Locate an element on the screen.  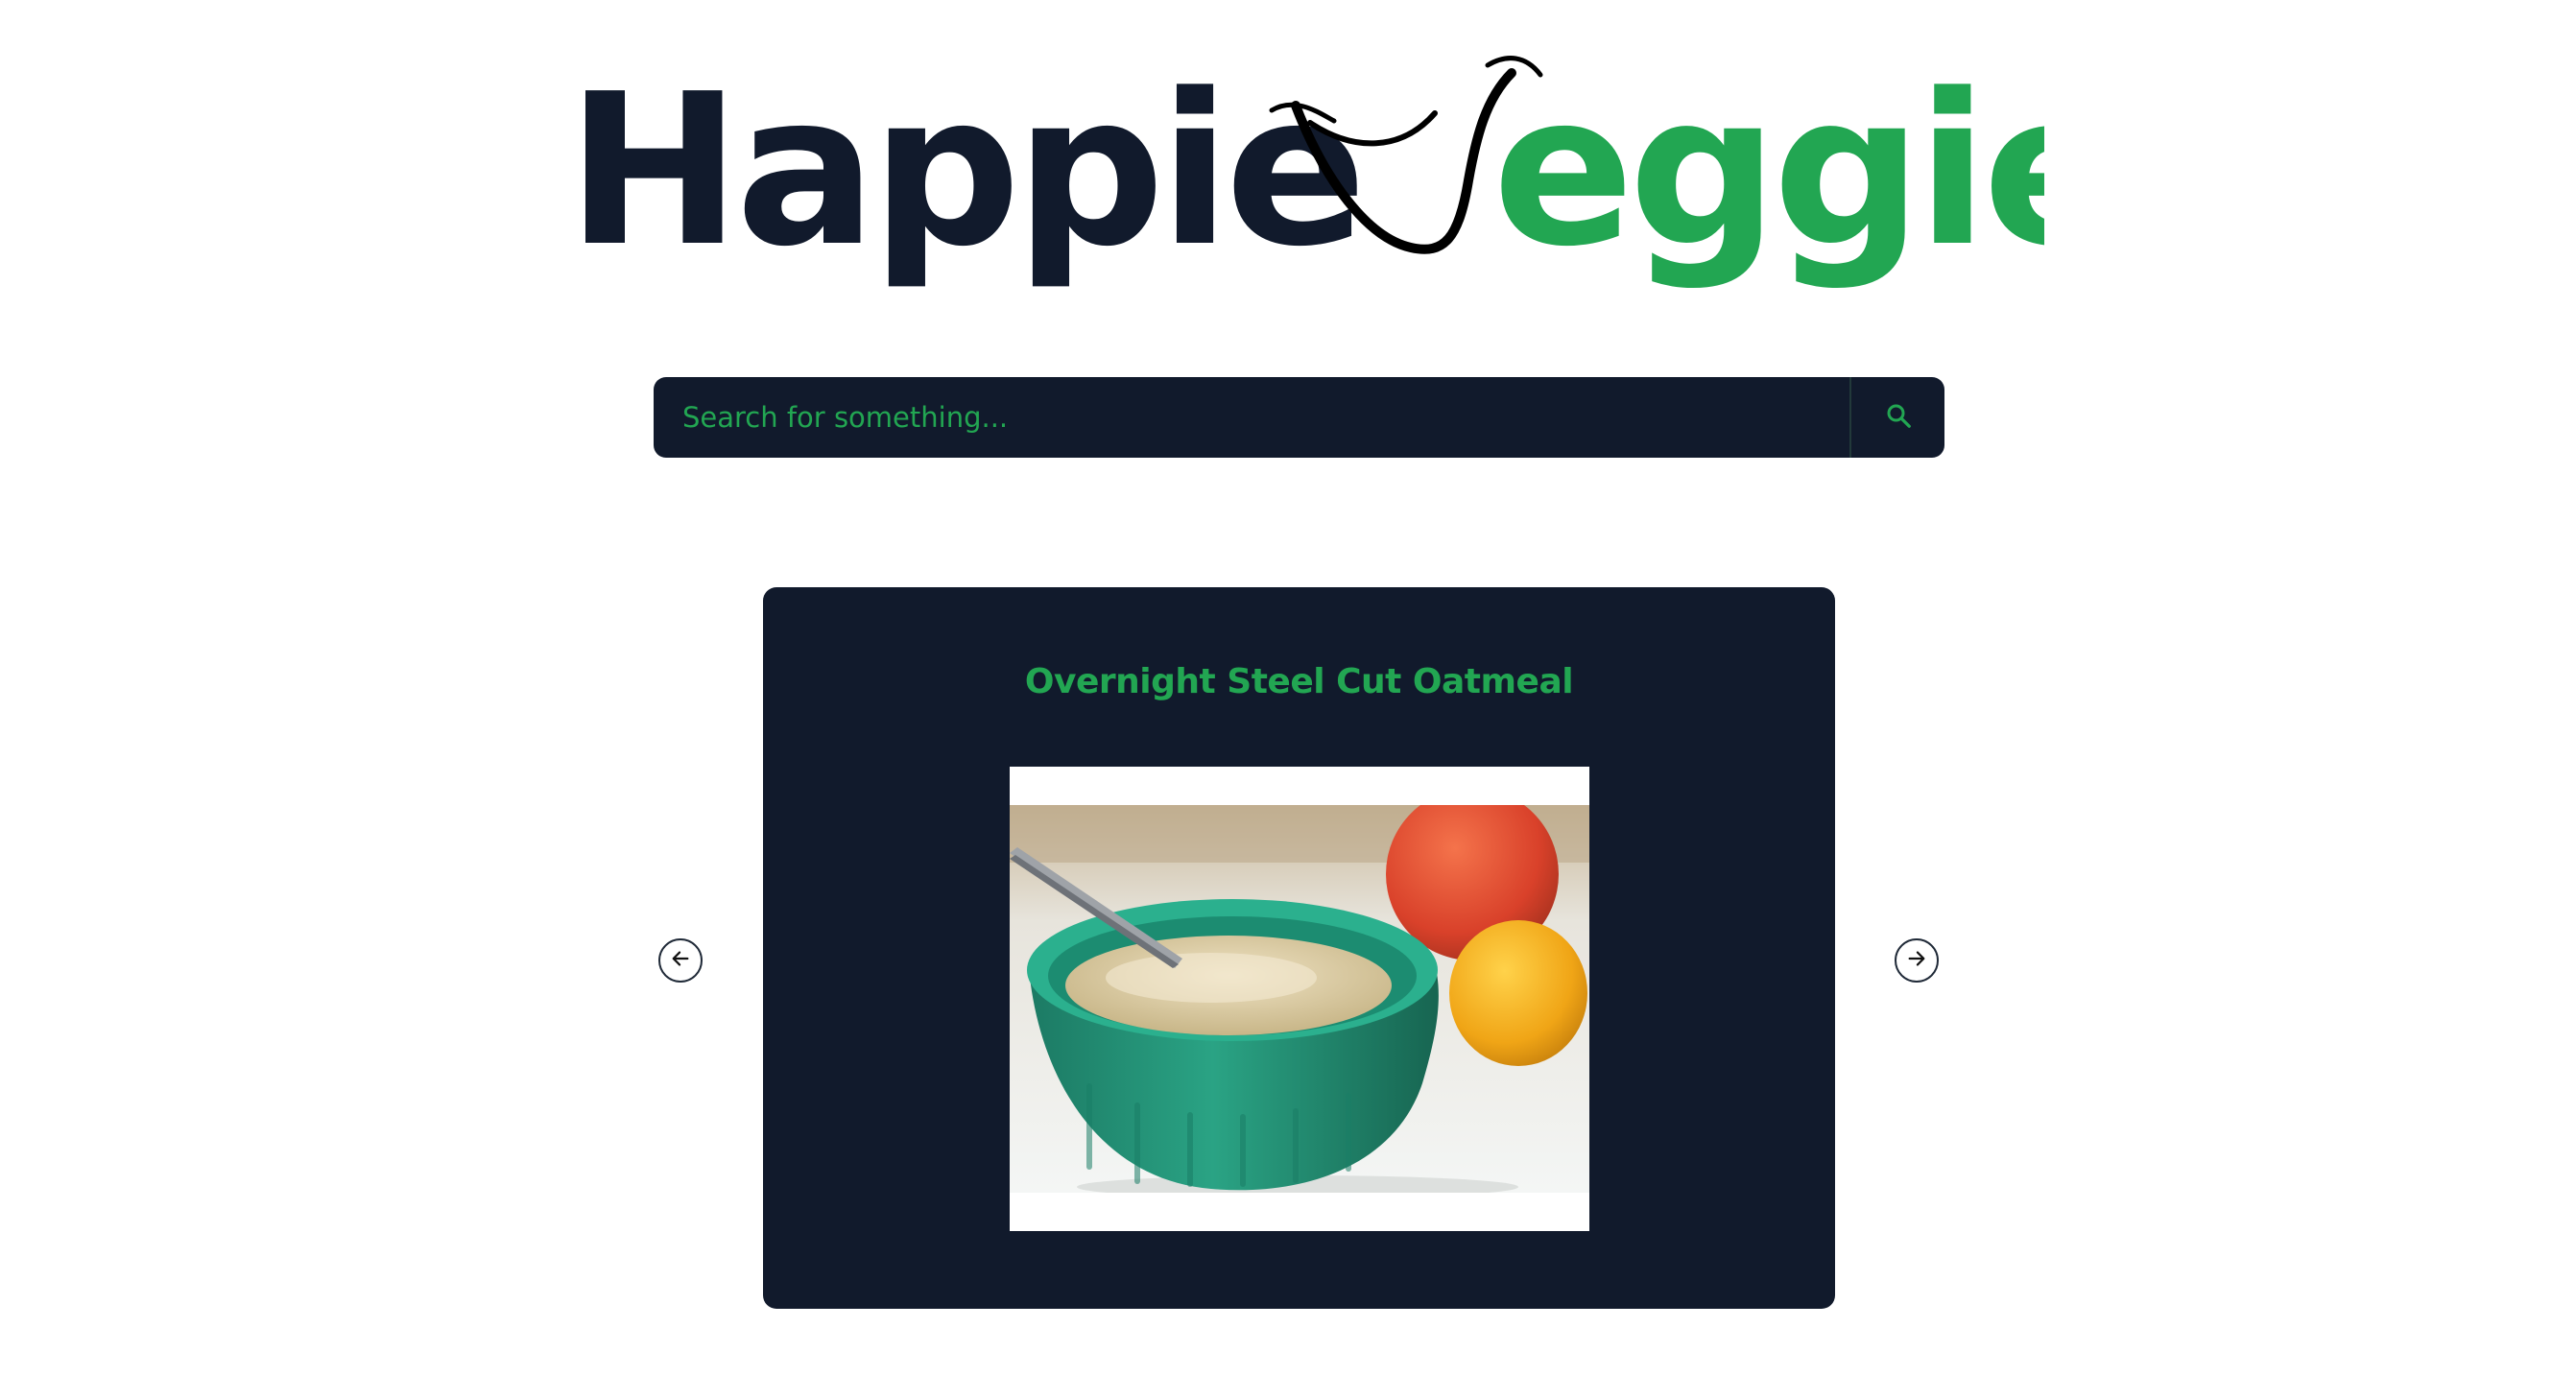
search-bar is located at coordinates (1299, 417).